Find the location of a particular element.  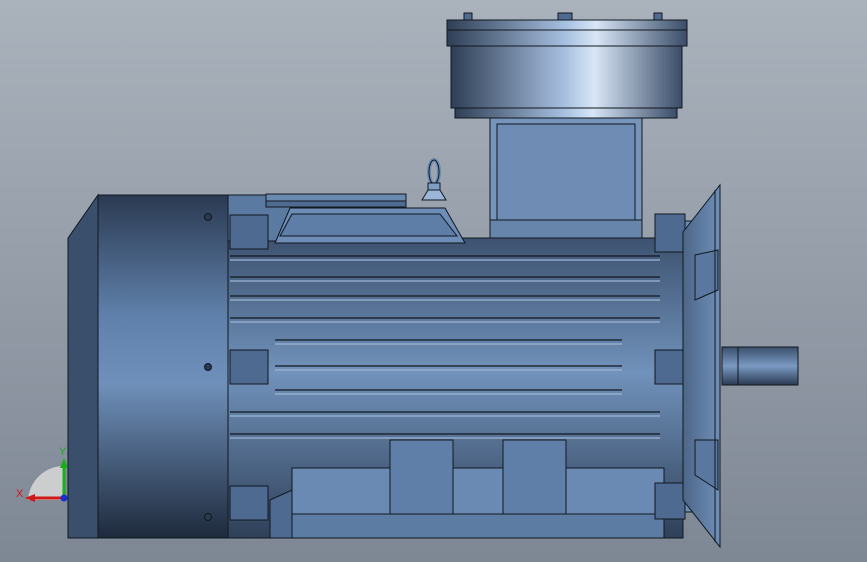

fan-cover is located at coordinates (148, 366).